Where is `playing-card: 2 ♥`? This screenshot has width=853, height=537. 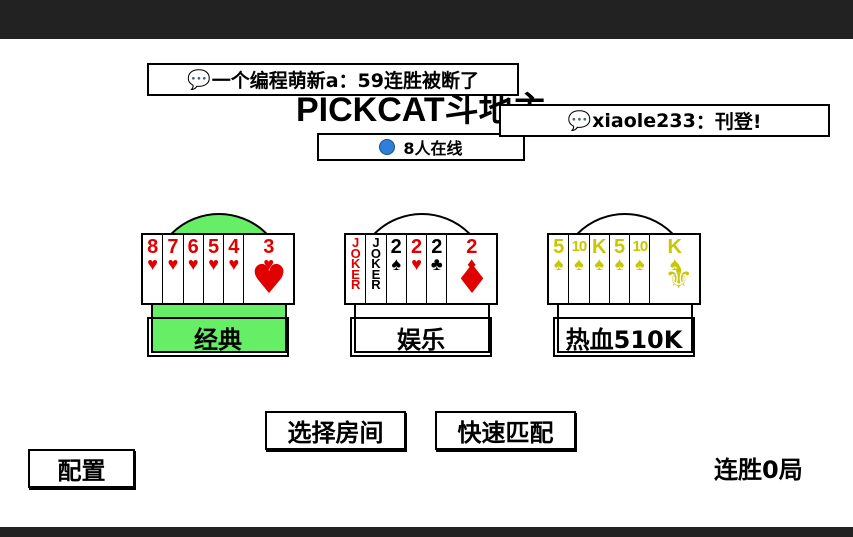
playing-card: 2 ♥ is located at coordinates (417, 269).